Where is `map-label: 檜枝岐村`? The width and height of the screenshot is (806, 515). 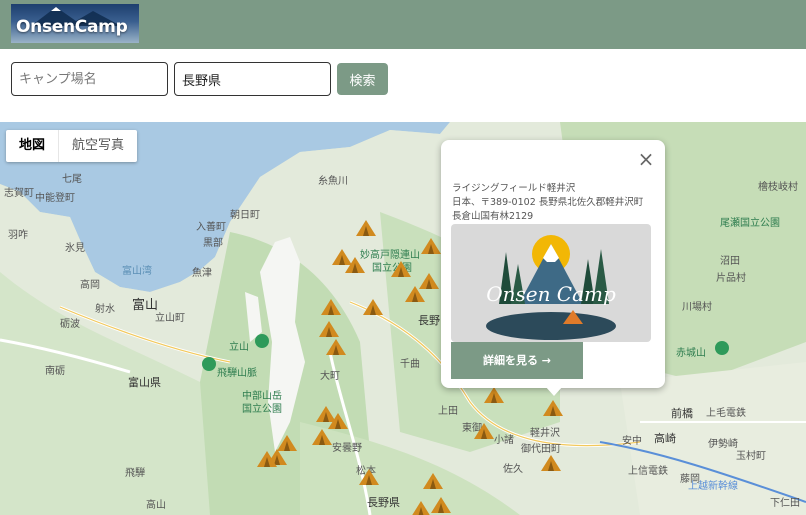 map-label: 檜枝岐村 is located at coordinates (778, 187).